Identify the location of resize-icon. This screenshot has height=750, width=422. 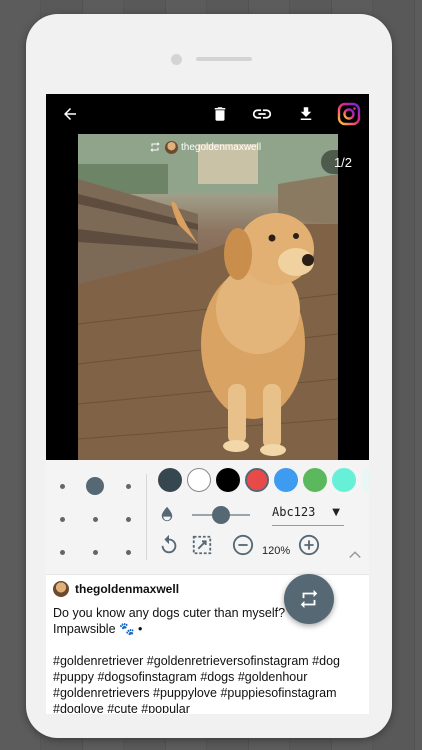
(202, 547).